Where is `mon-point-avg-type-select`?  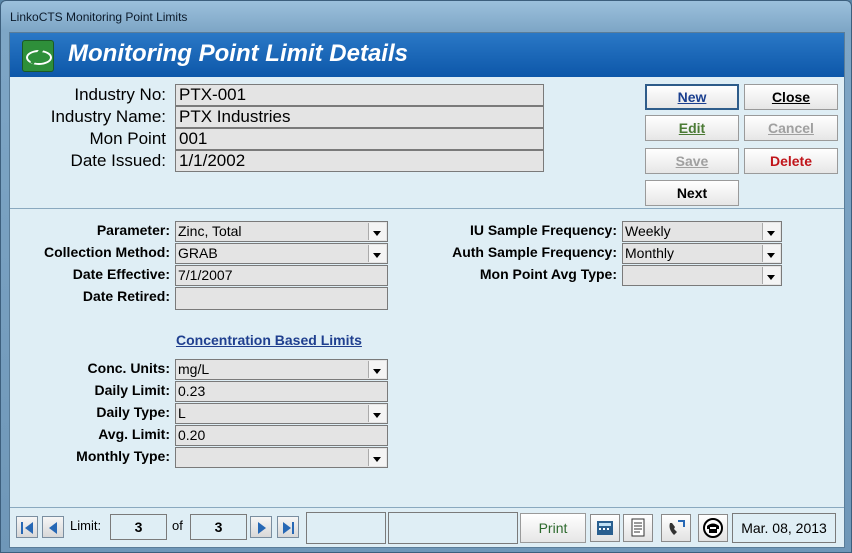 mon-point-avg-type-select is located at coordinates (702, 275).